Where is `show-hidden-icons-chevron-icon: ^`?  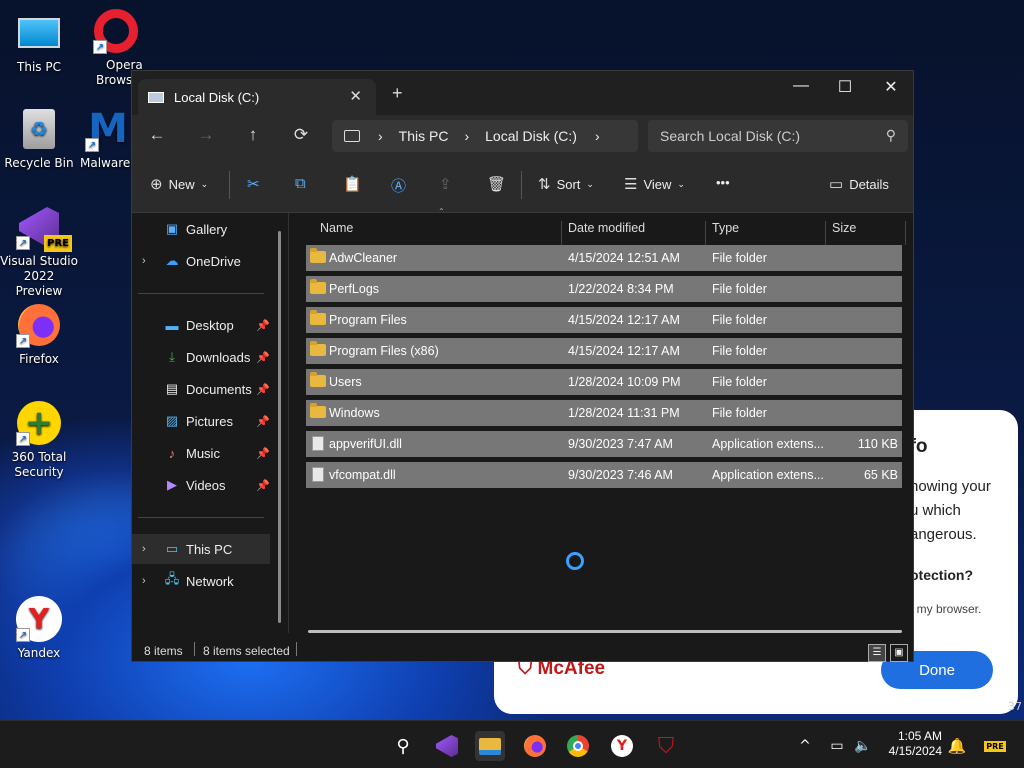 show-hidden-icons-chevron-icon: ^ is located at coordinates (805, 746).